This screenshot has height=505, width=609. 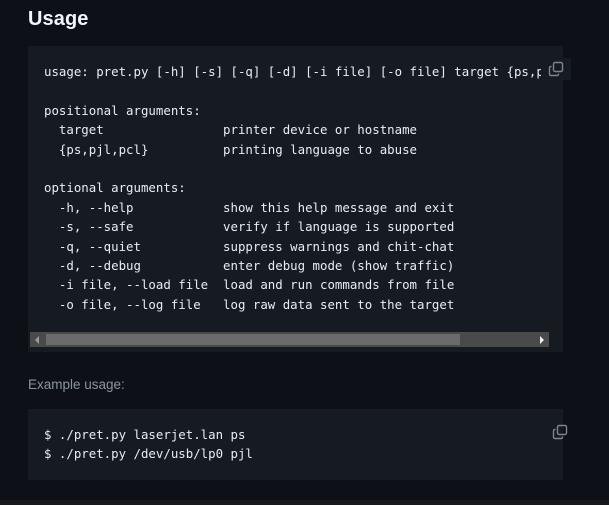 I want to click on copy-usage-button, so click(x=556, y=69).